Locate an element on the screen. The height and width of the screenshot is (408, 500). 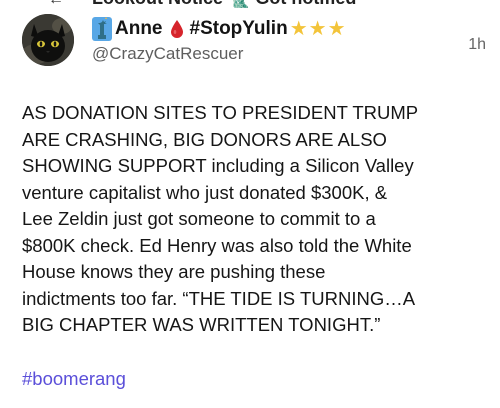
statue-of-liberty-icon is located at coordinates (102, 29).